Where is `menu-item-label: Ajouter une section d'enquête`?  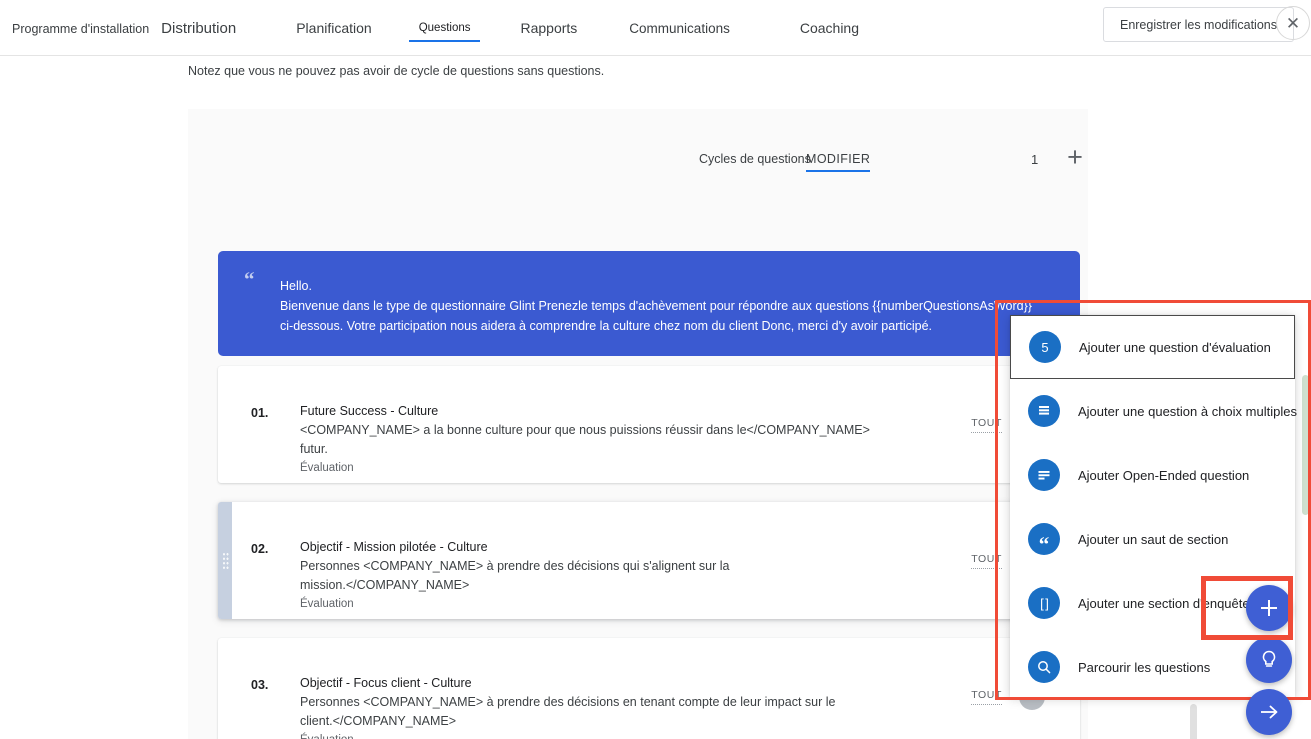
menu-item-label: Ajouter une section d'enquête is located at coordinates (1164, 603).